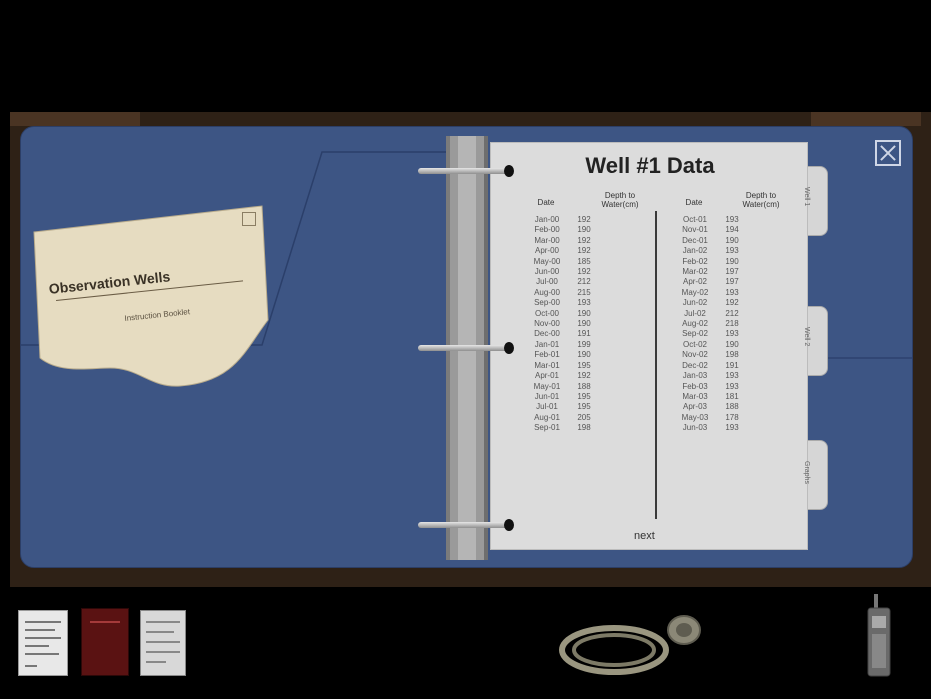 Image resolution: width=931 pixels, height=699 pixels. Describe the element at coordinates (732, 396) in the screenshot. I see `row-depth: 181` at that location.